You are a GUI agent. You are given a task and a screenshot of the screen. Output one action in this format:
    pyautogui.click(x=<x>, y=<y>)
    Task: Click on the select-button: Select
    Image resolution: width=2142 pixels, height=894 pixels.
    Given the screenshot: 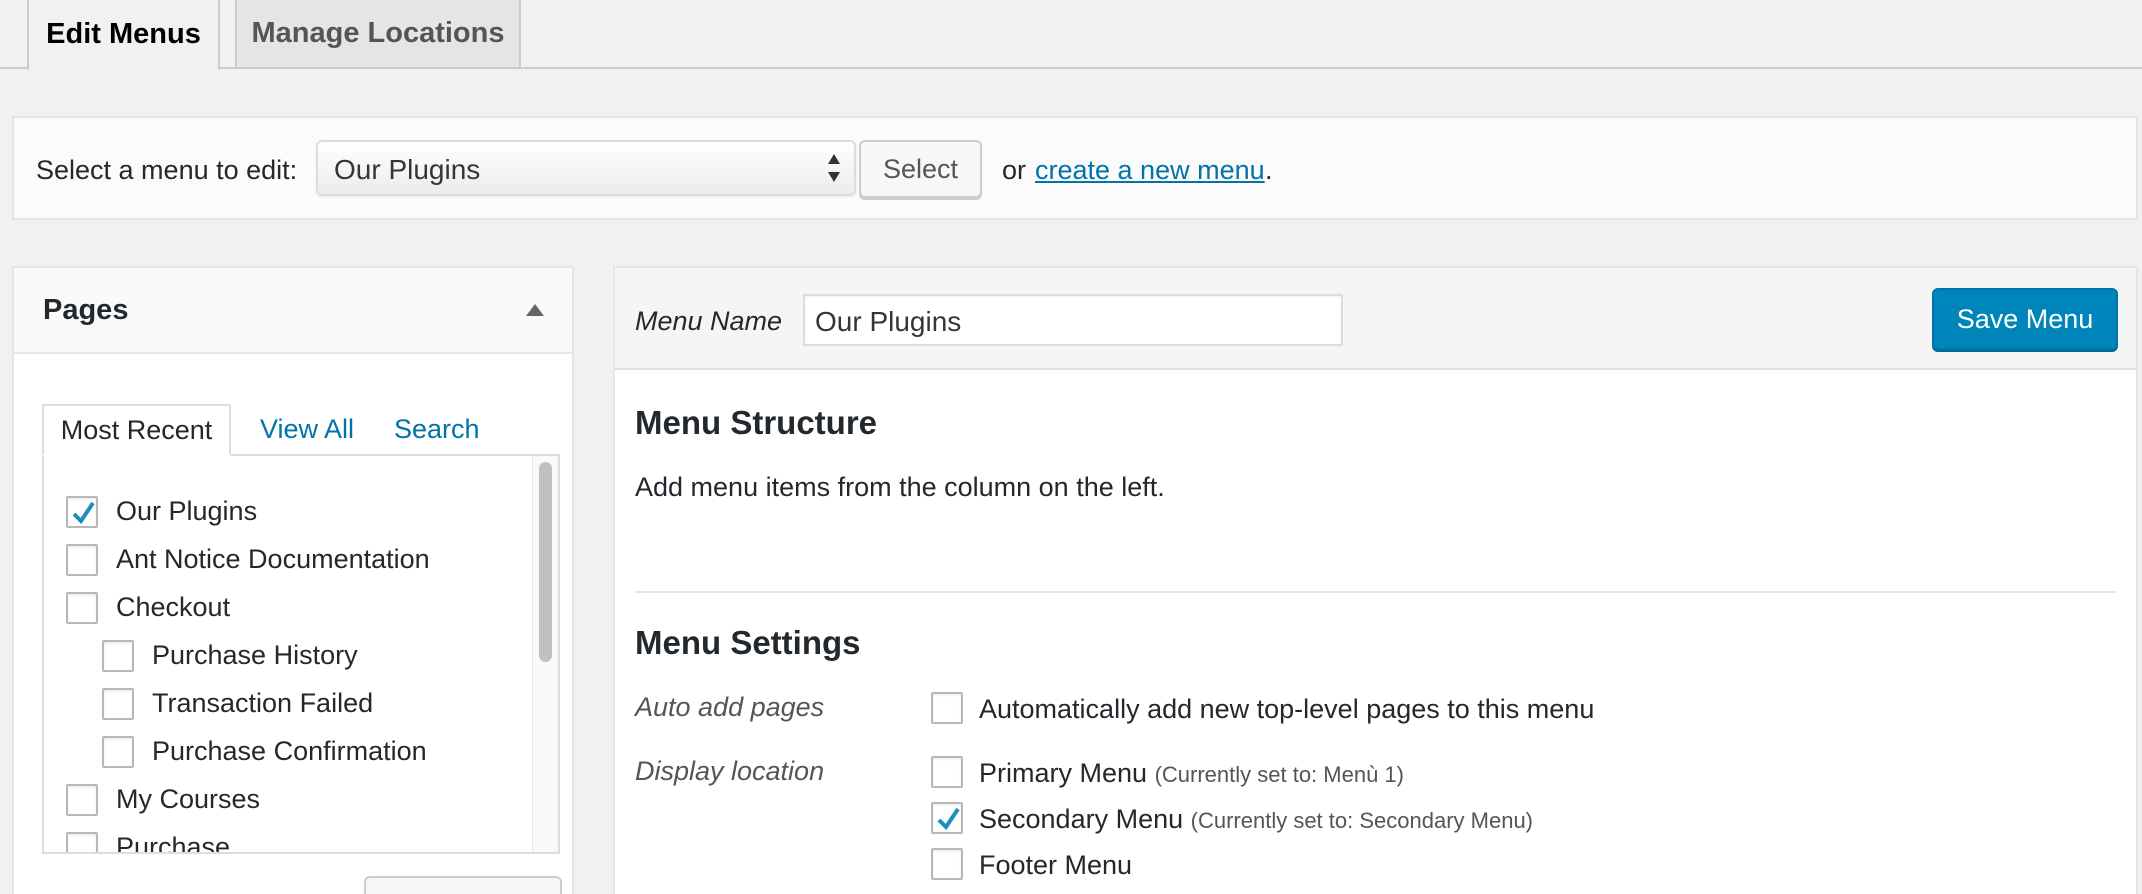 What is the action you would take?
    pyautogui.click(x=920, y=169)
    